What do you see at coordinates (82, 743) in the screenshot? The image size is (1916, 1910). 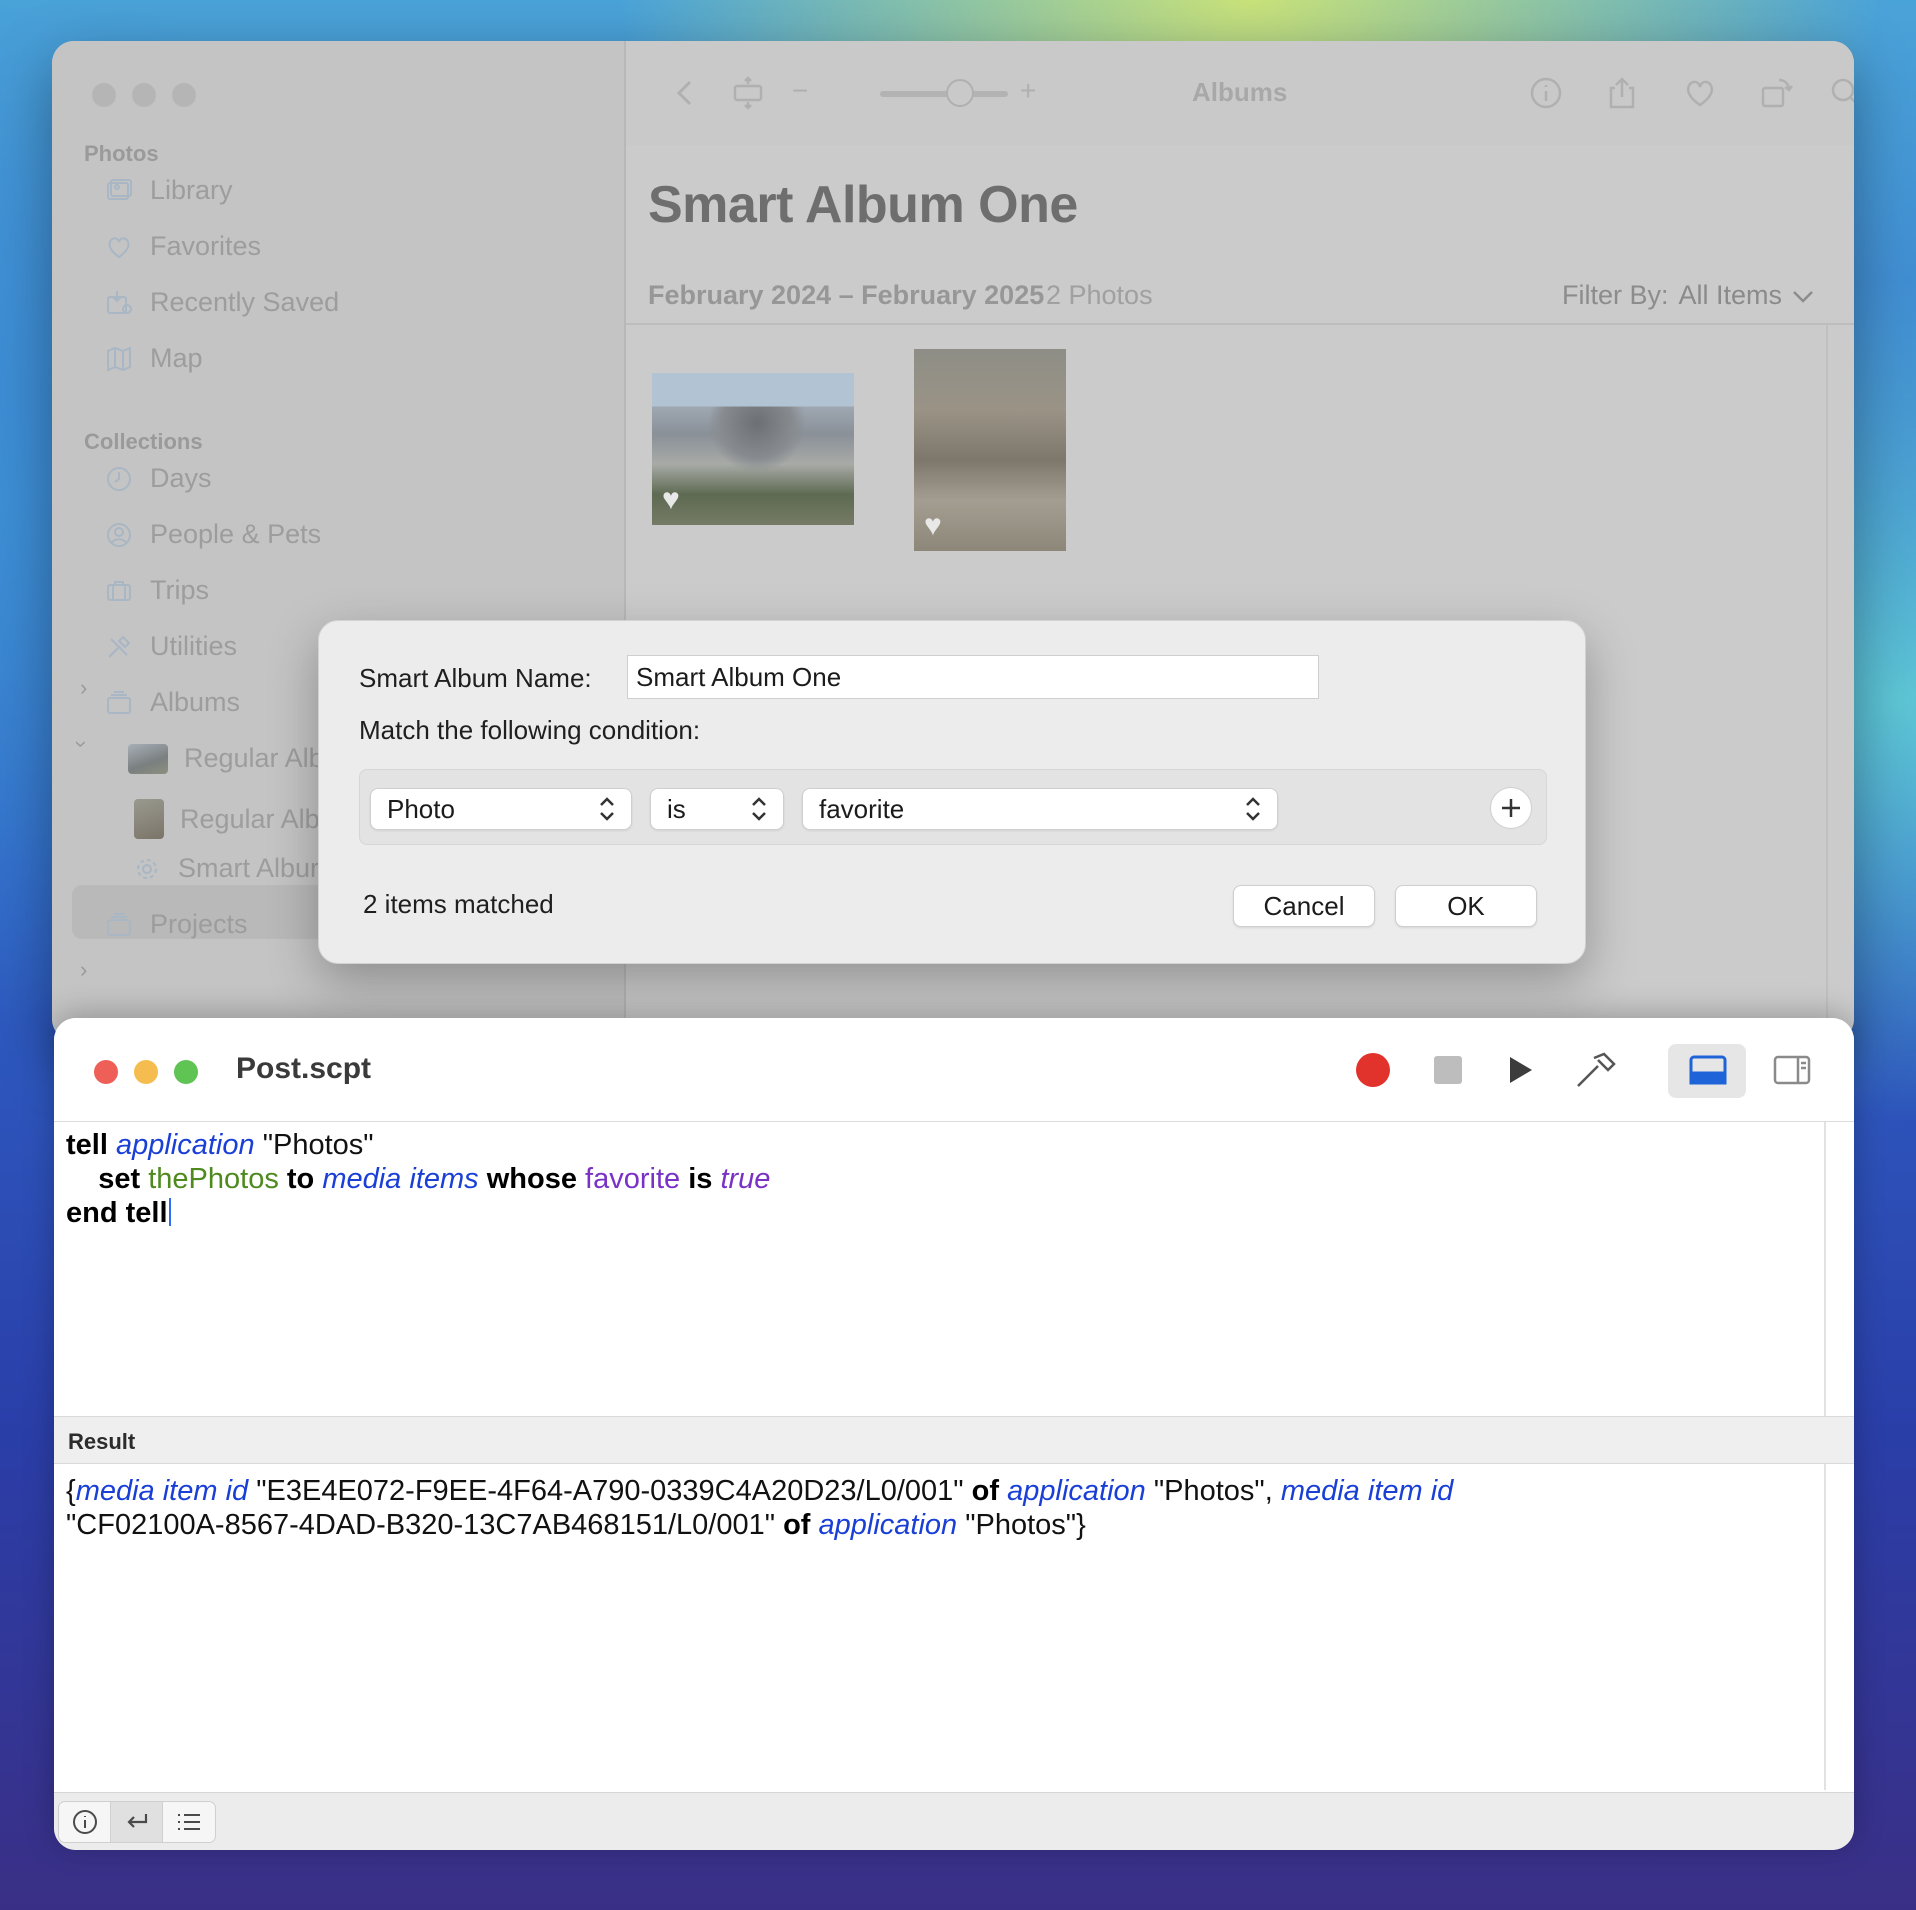 I see `chevron-down-icon: ›` at bounding box center [82, 743].